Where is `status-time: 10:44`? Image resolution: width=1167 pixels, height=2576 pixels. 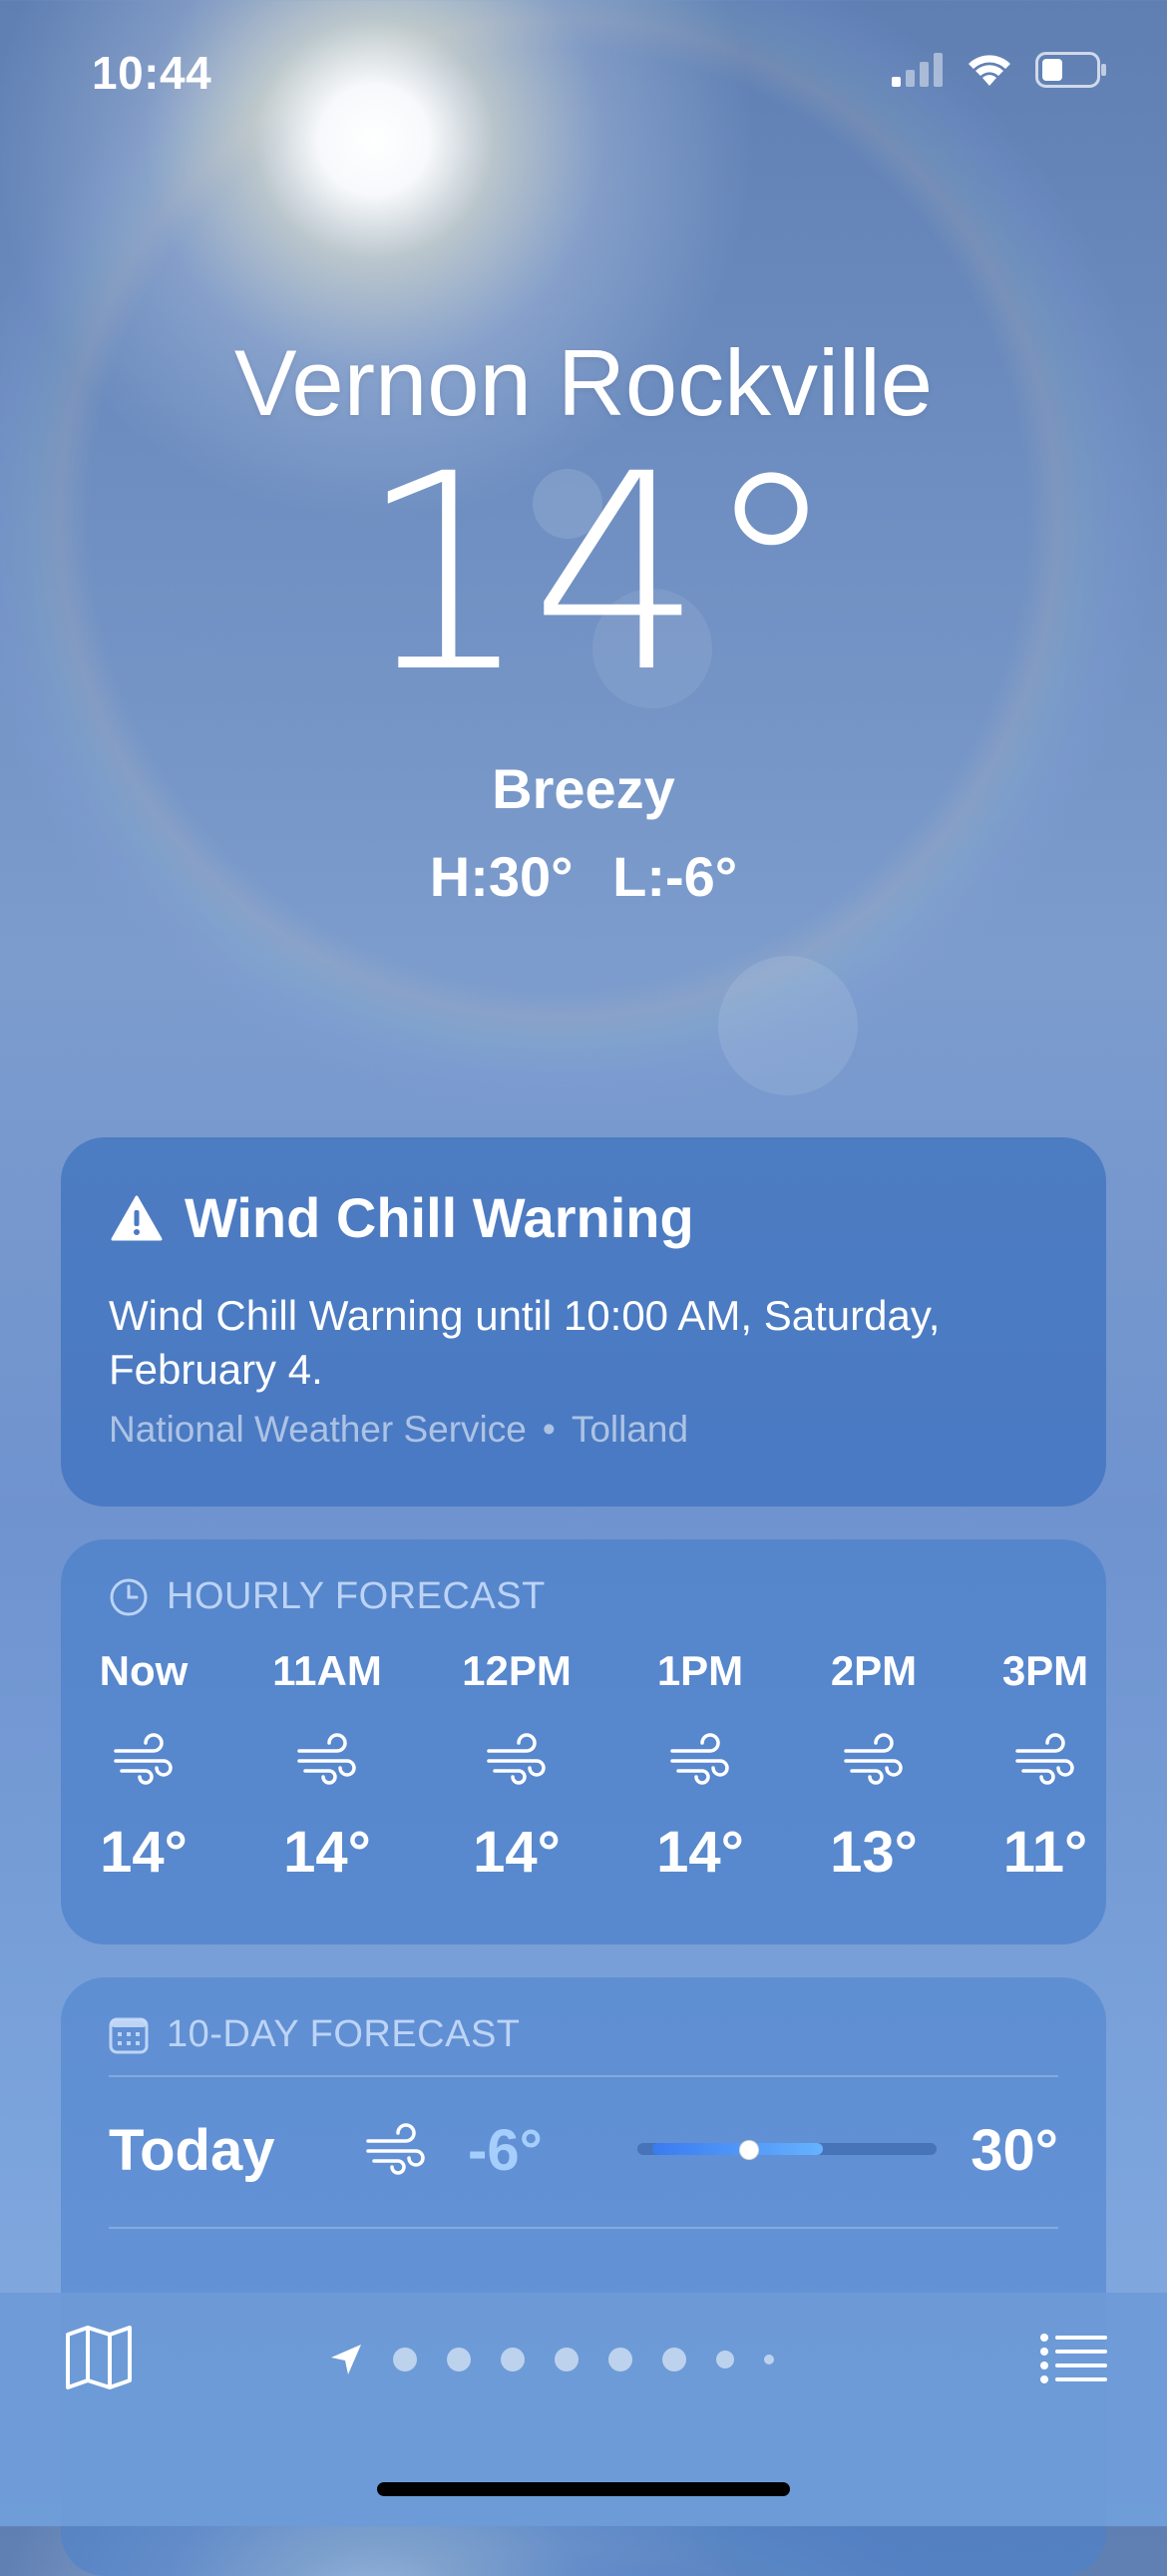 status-time: 10:44 is located at coordinates (152, 73).